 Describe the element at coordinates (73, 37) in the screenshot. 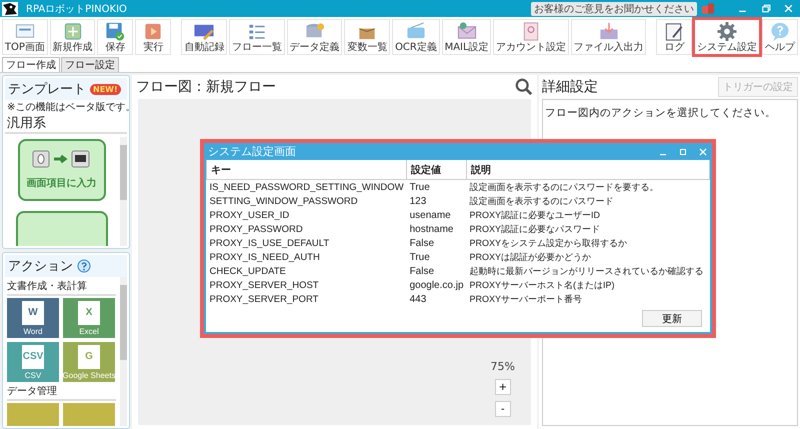

I see `toolbar-button: 新規作成` at that location.